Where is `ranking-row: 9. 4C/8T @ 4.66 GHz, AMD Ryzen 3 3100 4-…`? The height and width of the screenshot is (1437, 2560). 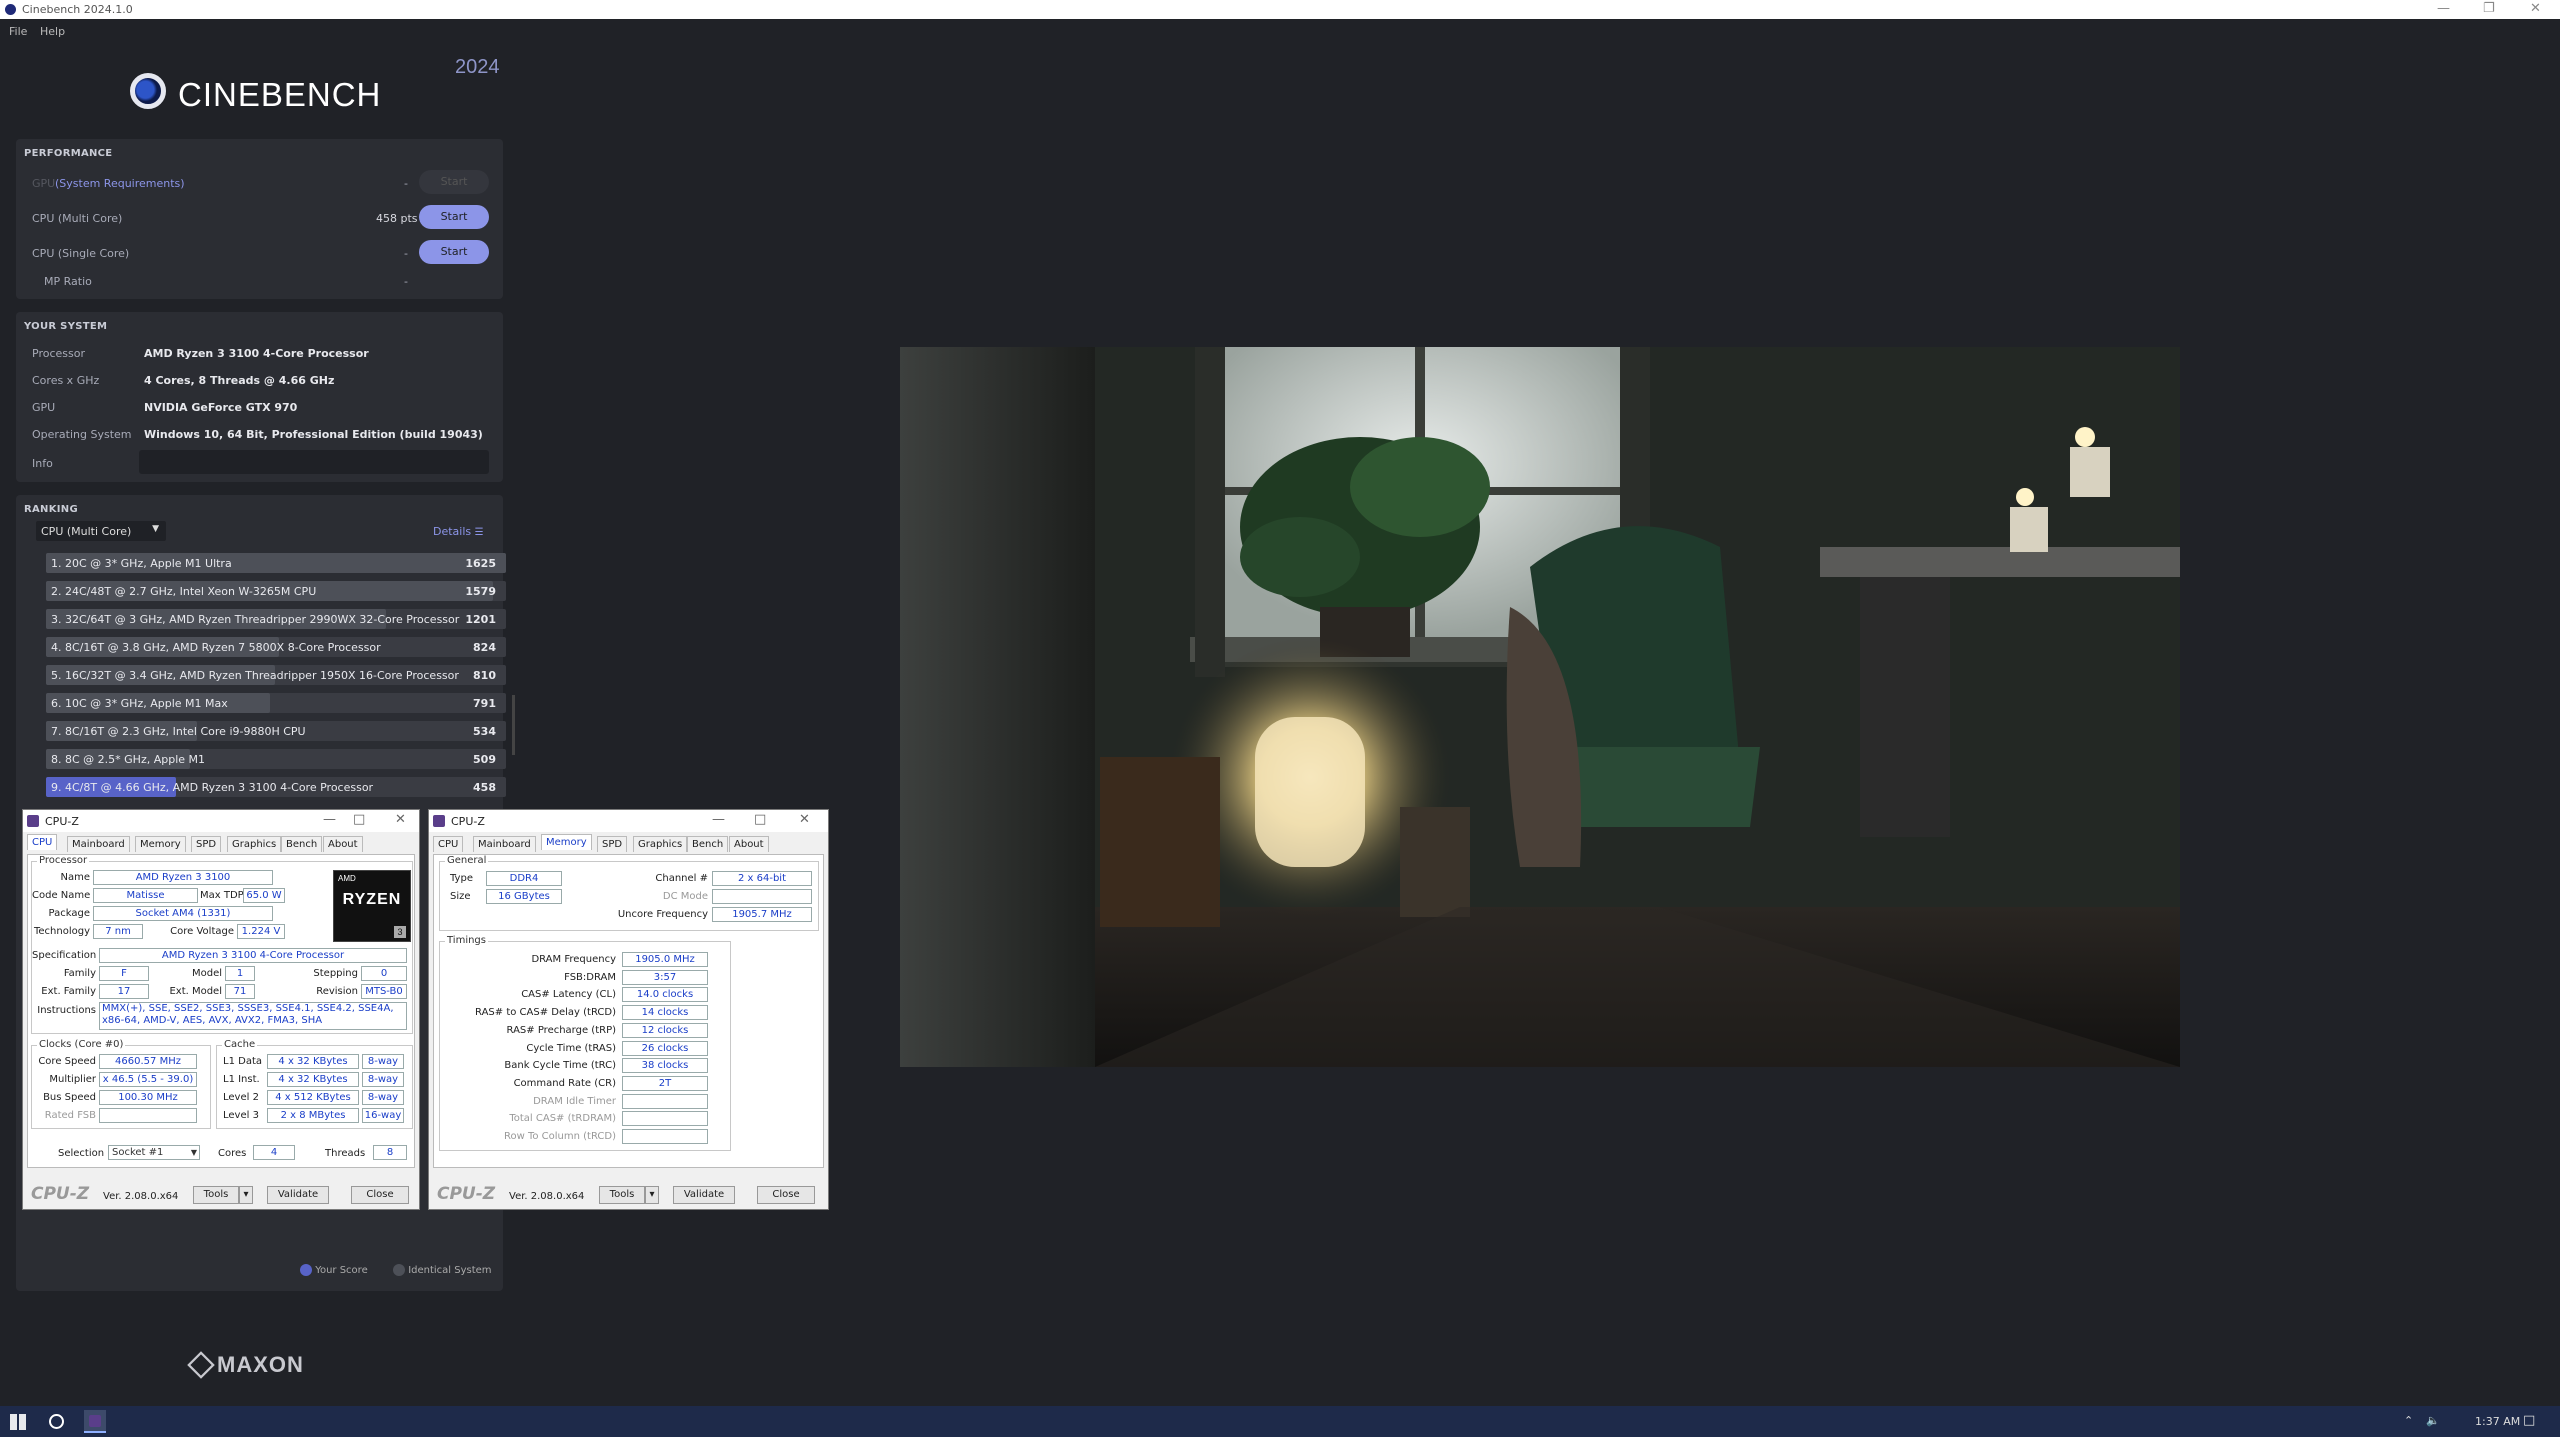
ranking-row: 9. 4C/8T @ 4.66 GHz, AMD Ryzen 3 3100 4-… is located at coordinates (276, 787).